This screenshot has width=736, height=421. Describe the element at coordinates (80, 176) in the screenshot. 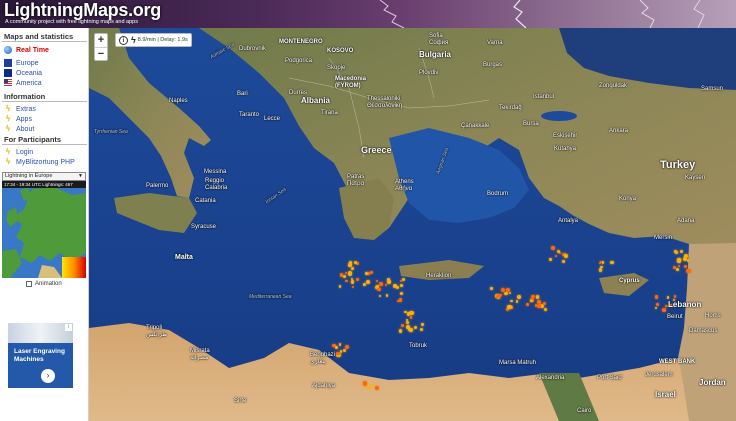

I see `chevron-down-icon: ▼` at that location.